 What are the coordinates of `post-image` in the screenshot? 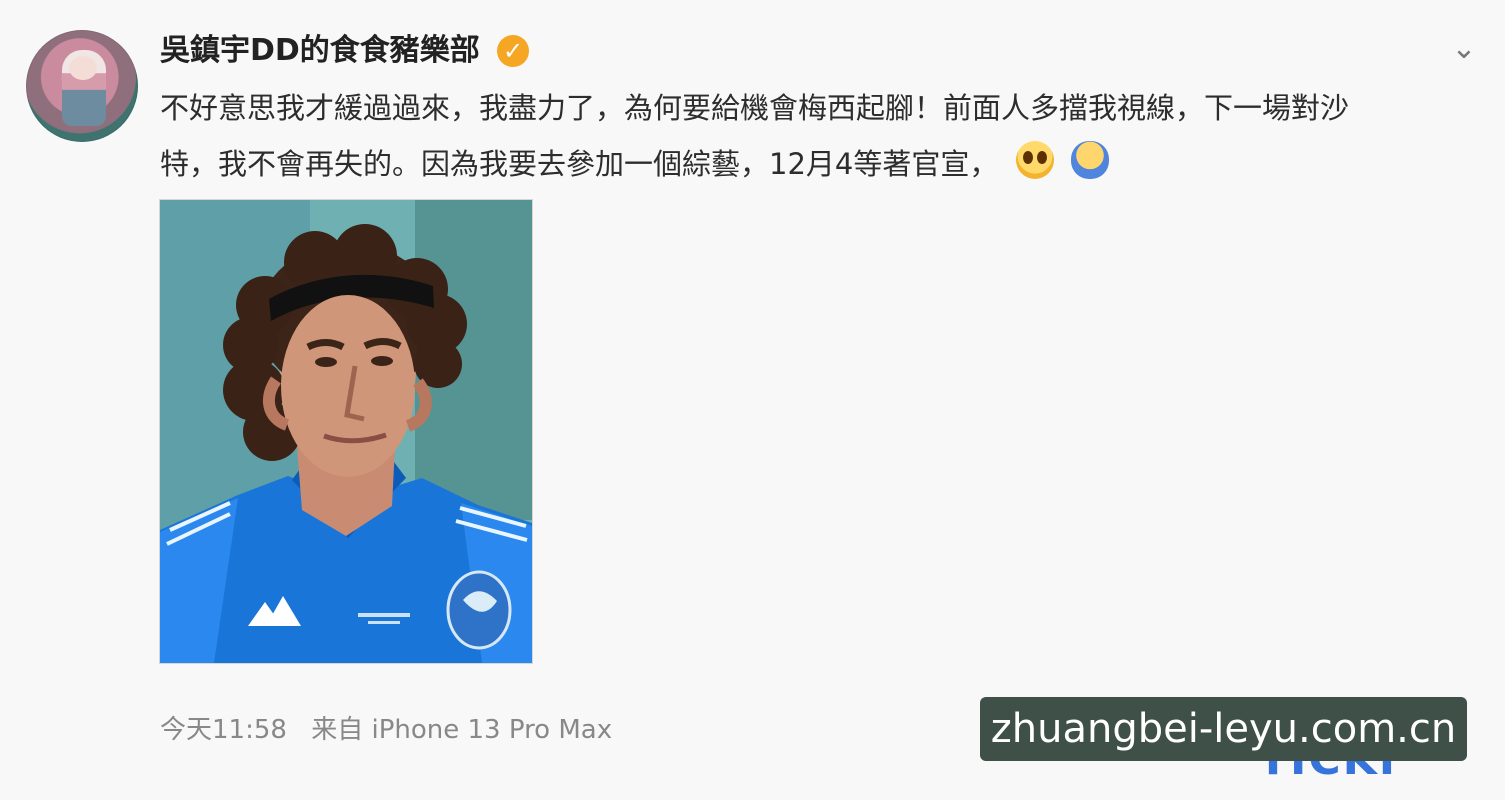 It's located at (346, 431).